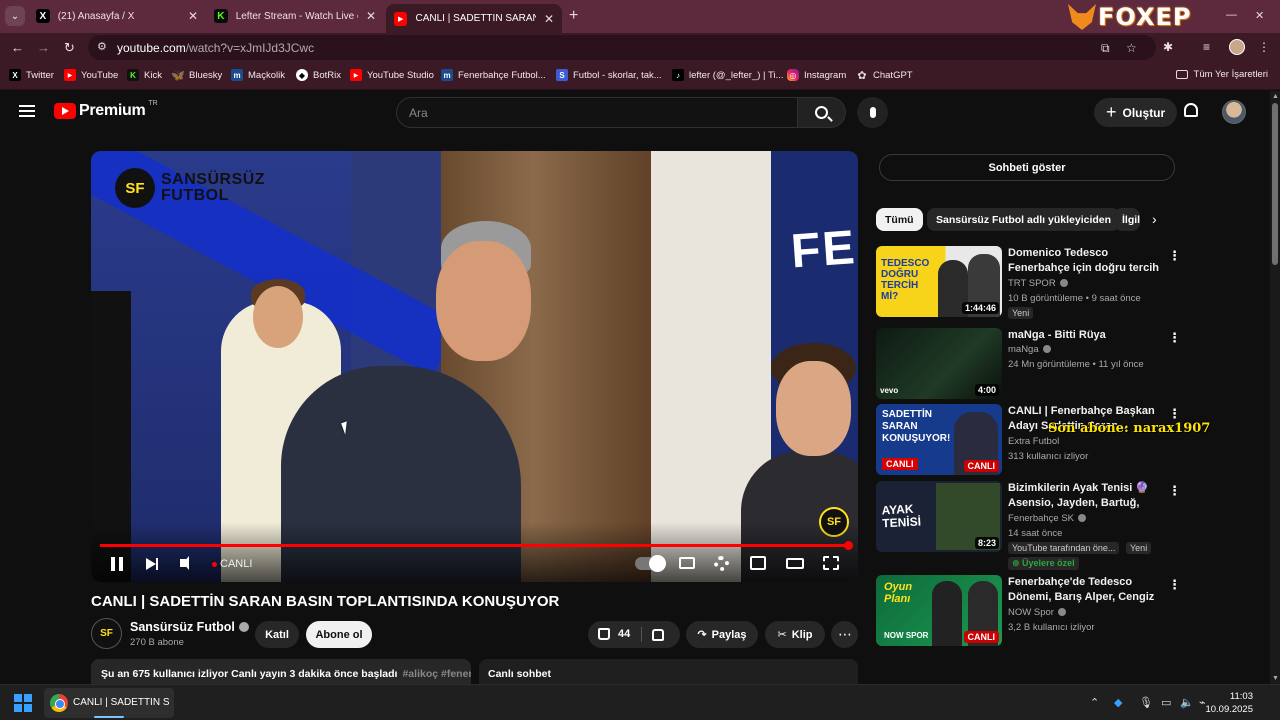 The image size is (1280, 720). Describe the element at coordinates (1038, 283) in the screenshot. I see `recommendation-channel: TRT SPOR` at that location.